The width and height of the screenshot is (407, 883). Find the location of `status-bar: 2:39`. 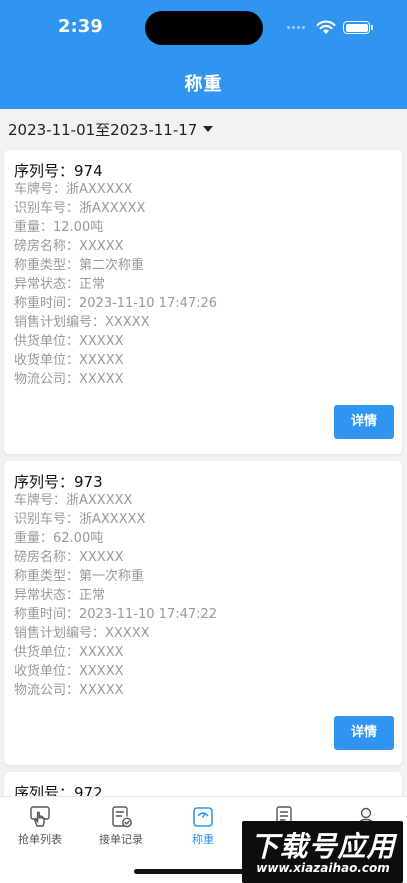

status-bar: 2:39 is located at coordinates (203, 27).